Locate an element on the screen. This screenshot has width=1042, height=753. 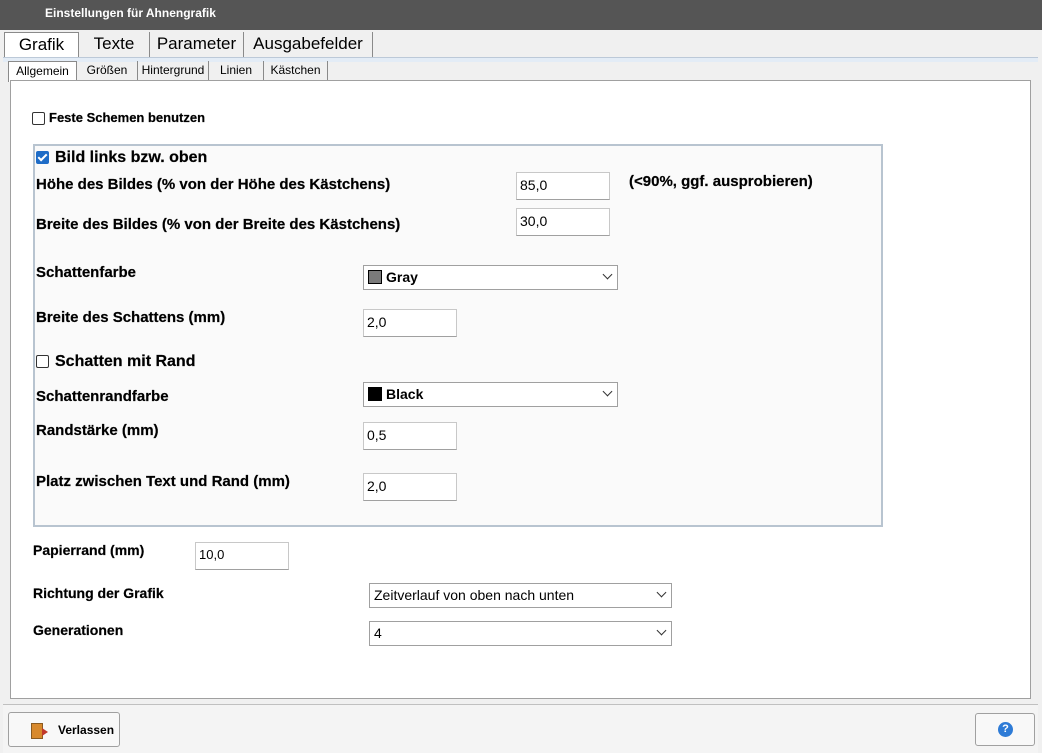
subtab-kaestchen: Kästchen is located at coordinates (296, 71).